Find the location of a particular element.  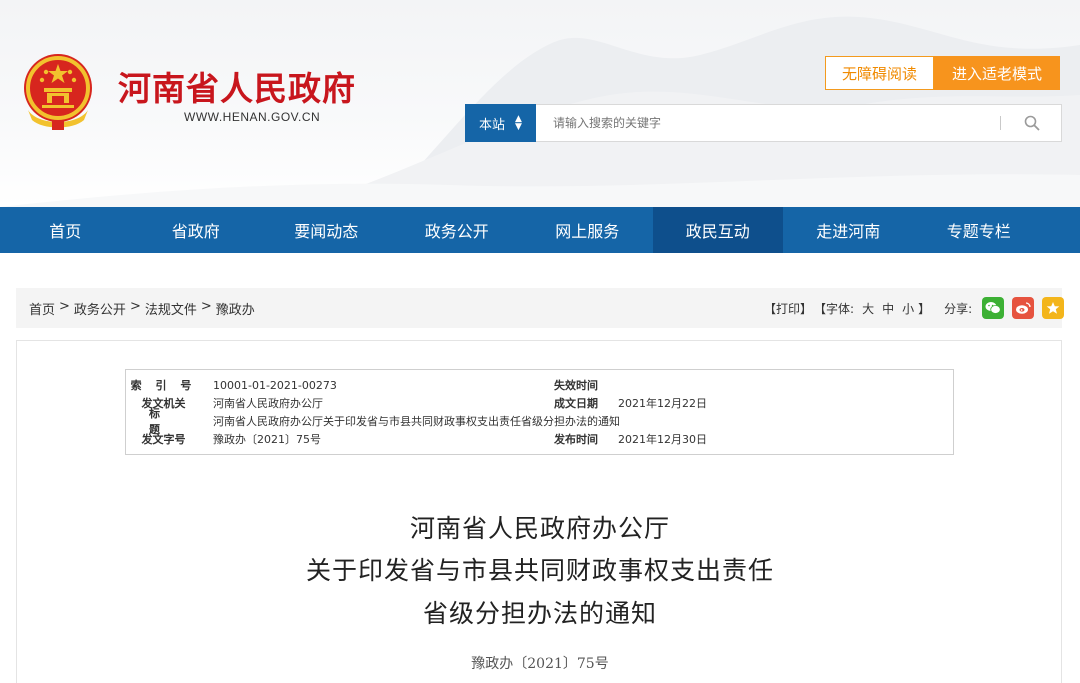

search-divider is located at coordinates (1000, 123).